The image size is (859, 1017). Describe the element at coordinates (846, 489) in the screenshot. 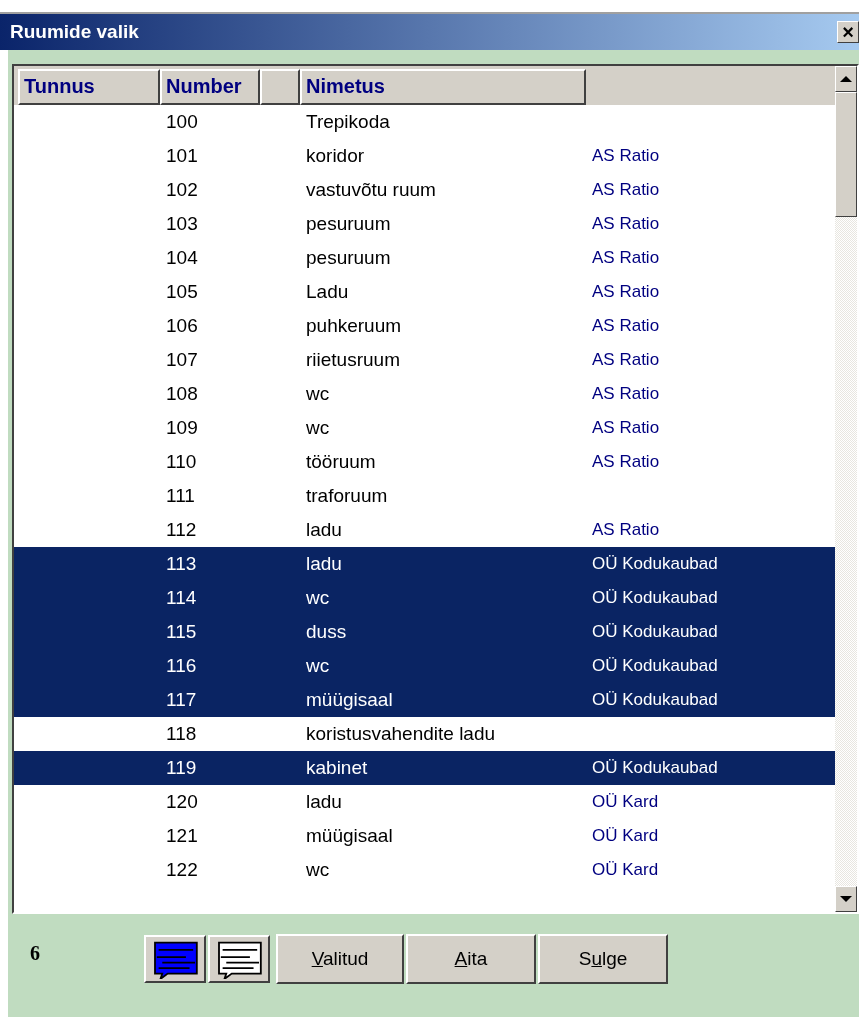

I see `scrollbar` at that location.